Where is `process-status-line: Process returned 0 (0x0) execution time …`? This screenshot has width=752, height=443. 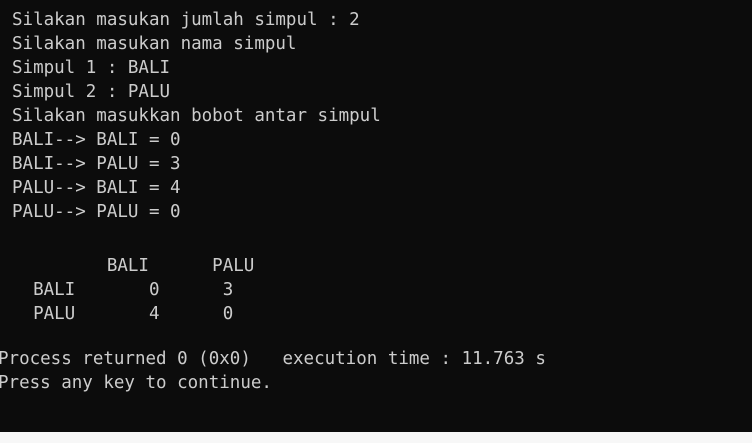 process-status-line: Process returned 0 (0x0) execution time … is located at coordinates (273, 359).